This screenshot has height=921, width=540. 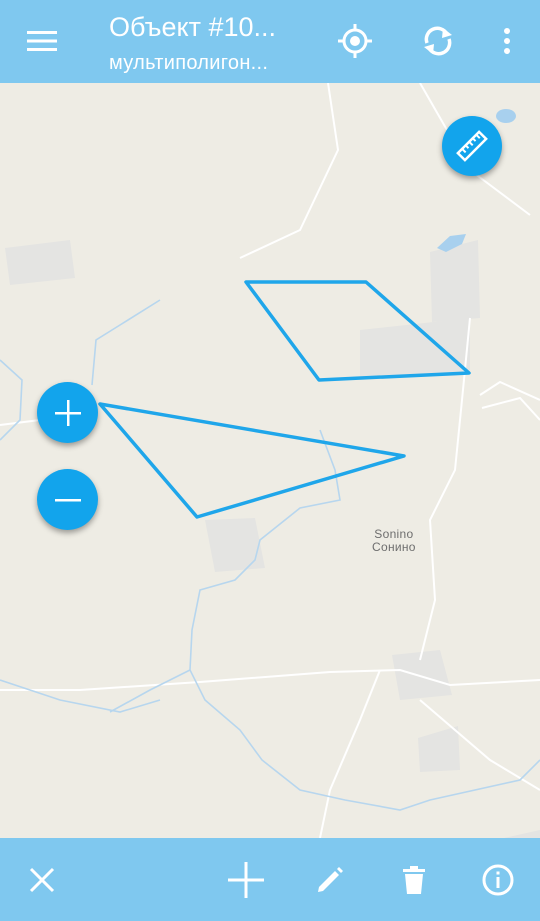 I want to click on ruler-icon, so click(x=472, y=146).